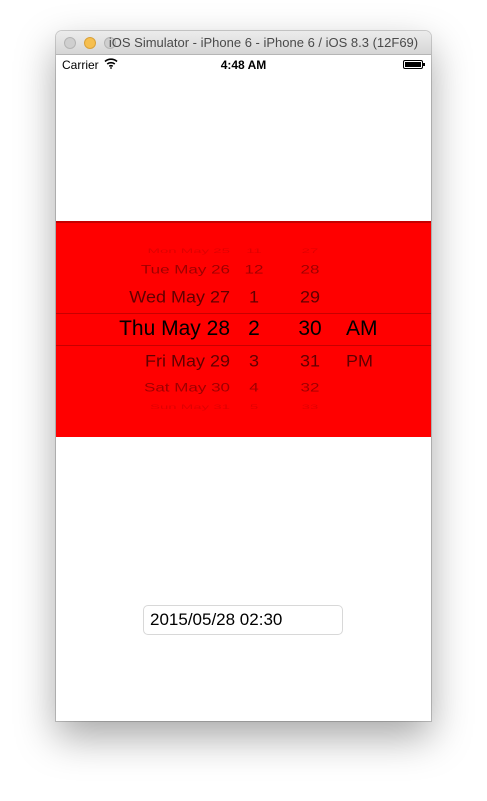  I want to click on picker-column-ampm: AM PM, so click(376, 329).